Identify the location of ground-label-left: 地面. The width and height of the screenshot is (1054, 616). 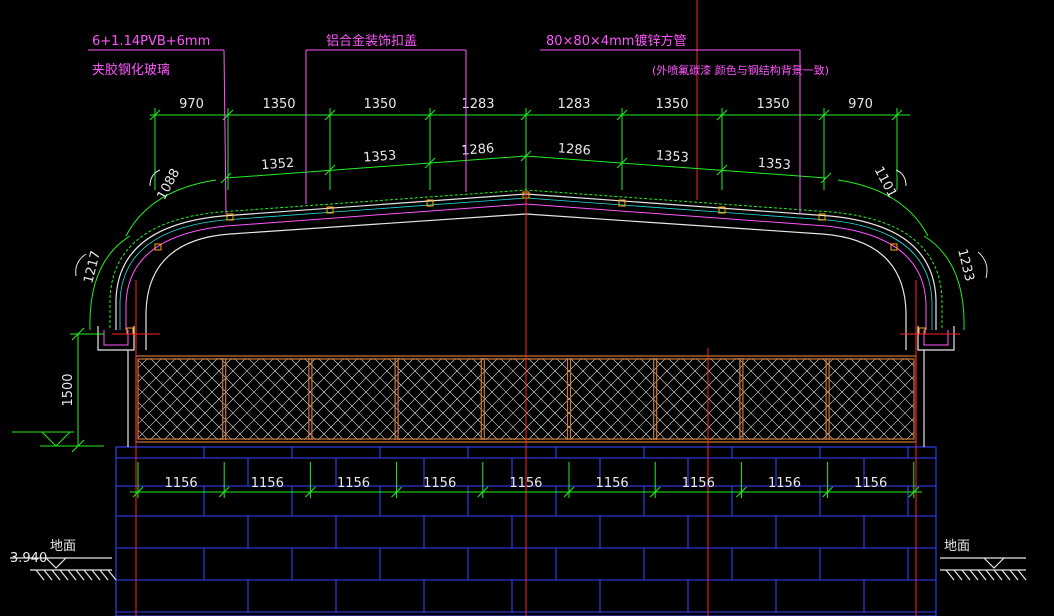
(63, 546).